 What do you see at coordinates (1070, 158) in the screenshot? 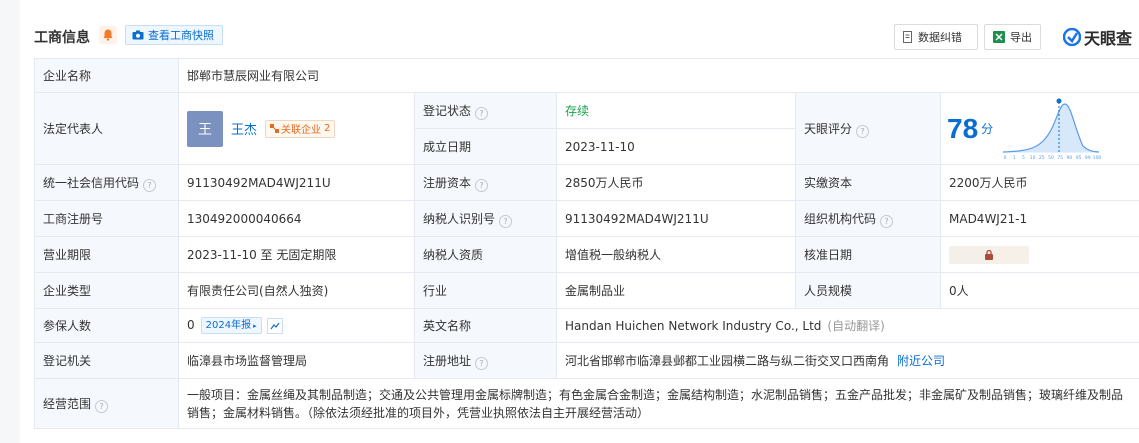
I see `score-tick-label: 90` at bounding box center [1070, 158].